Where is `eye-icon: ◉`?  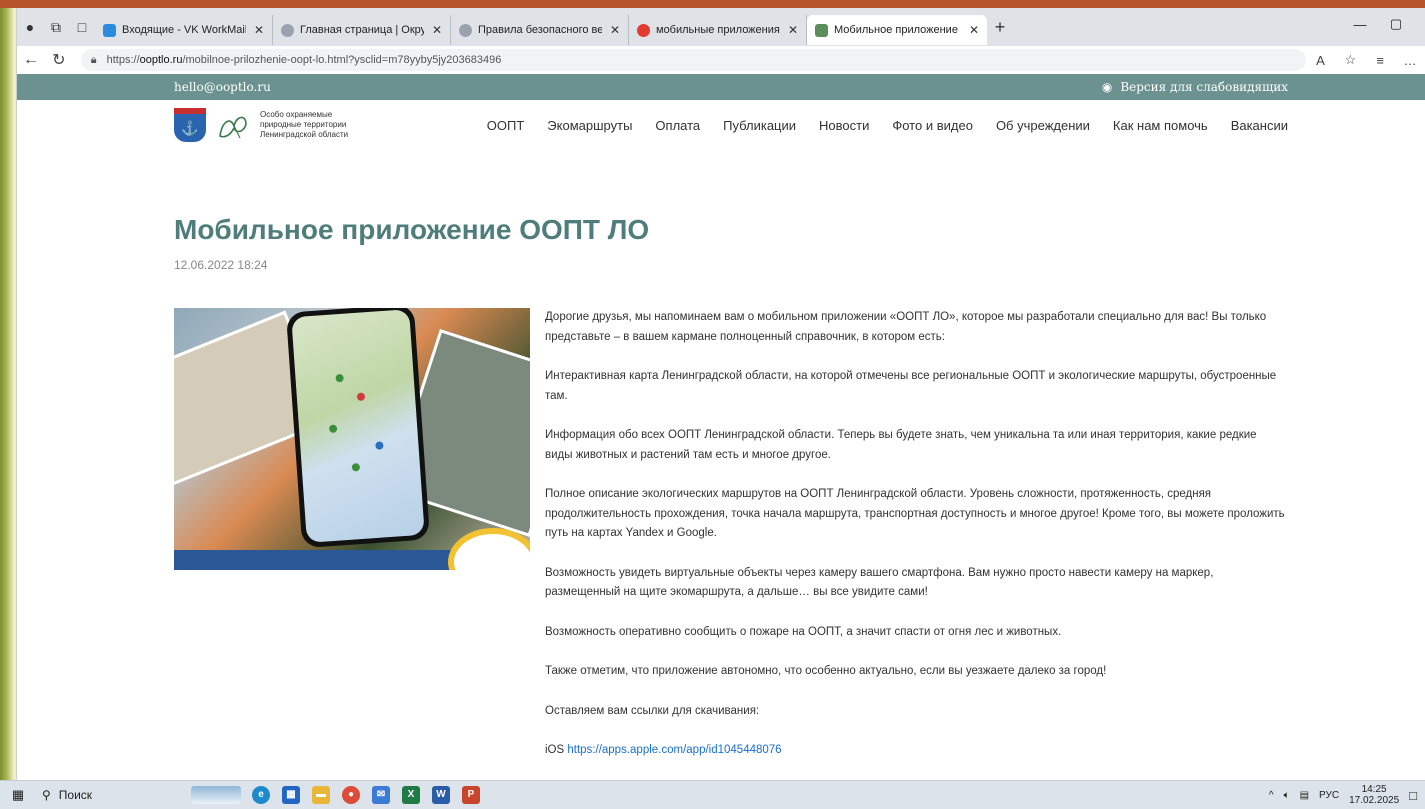 eye-icon: ◉ is located at coordinates (1107, 87).